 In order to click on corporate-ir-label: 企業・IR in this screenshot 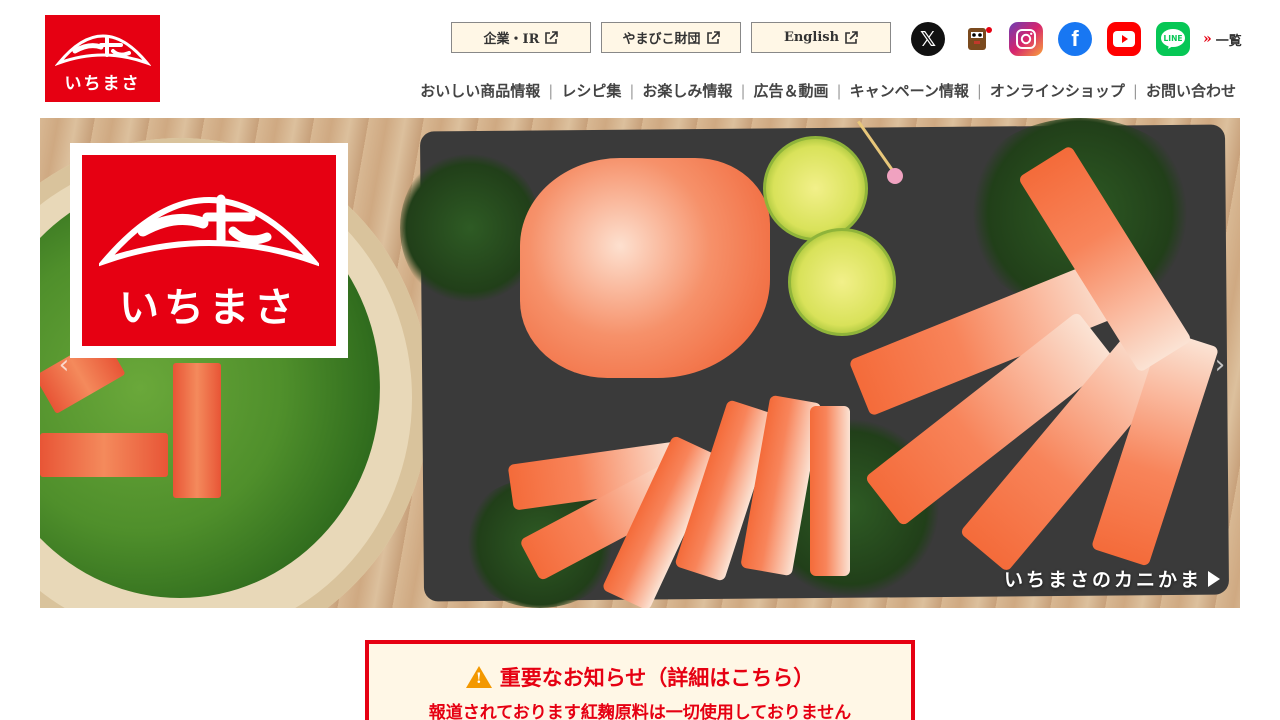, I will do `click(511, 39)`.